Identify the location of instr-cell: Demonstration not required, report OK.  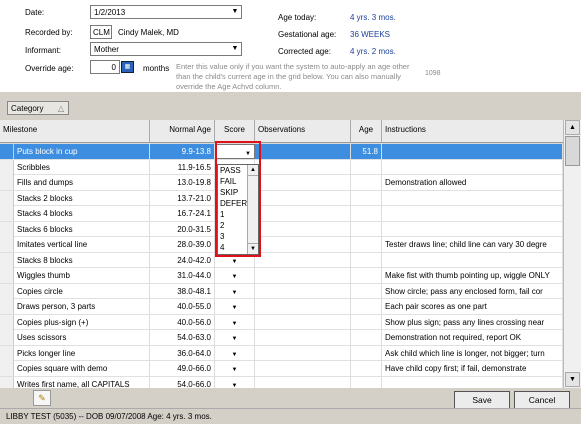
(472, 337).